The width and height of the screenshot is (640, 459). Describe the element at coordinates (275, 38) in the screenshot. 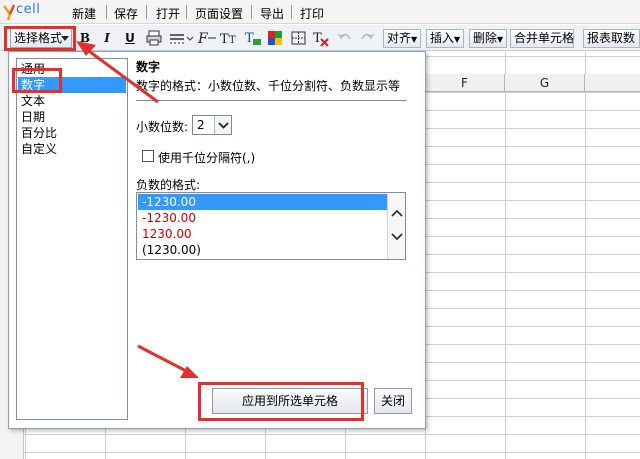

I see `fill-color-icon` at that location.